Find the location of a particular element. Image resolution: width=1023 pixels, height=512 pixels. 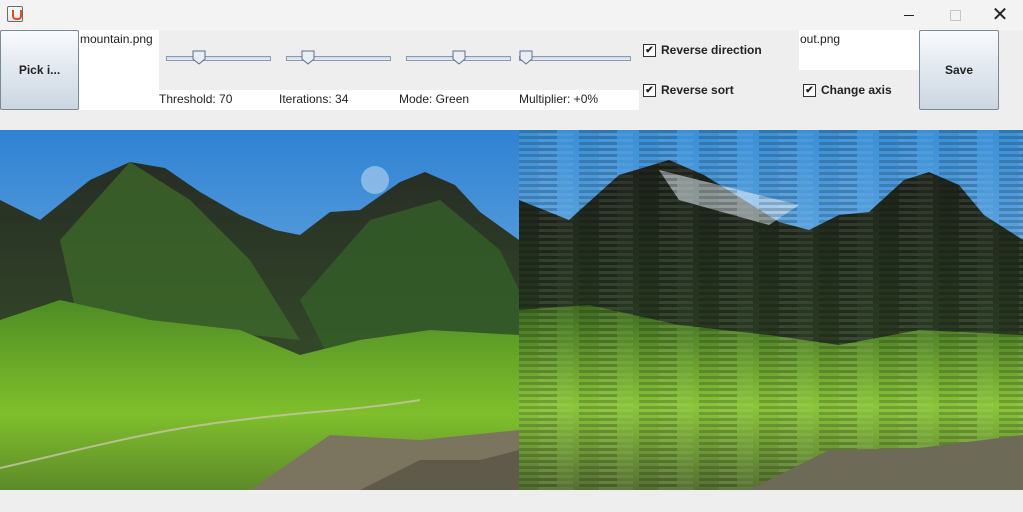

maximize-icon is located at coordinates (955, 15).